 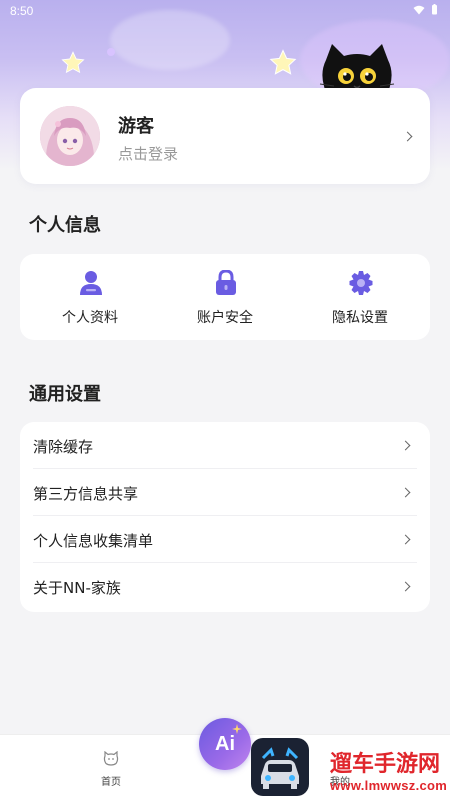 I want to click on personal-info-card: 个人资料 账户安全 隐私设置, so click(x=225, y=297).